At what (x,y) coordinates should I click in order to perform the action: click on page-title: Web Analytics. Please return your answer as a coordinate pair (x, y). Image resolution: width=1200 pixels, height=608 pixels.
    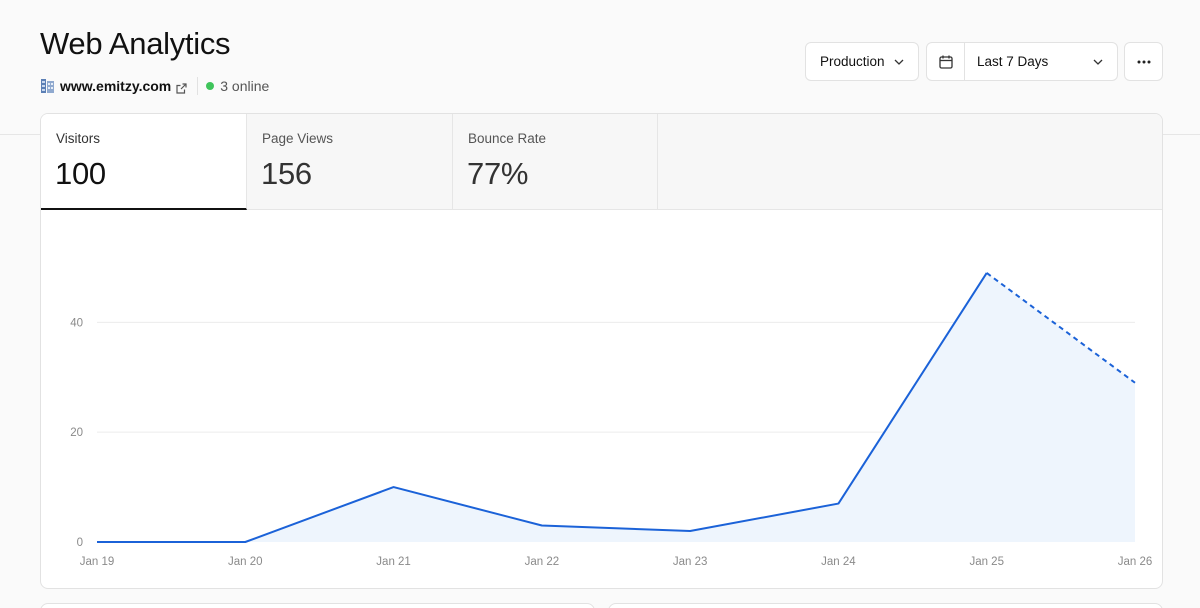
    Looking at the image, I should click on (135, 43).